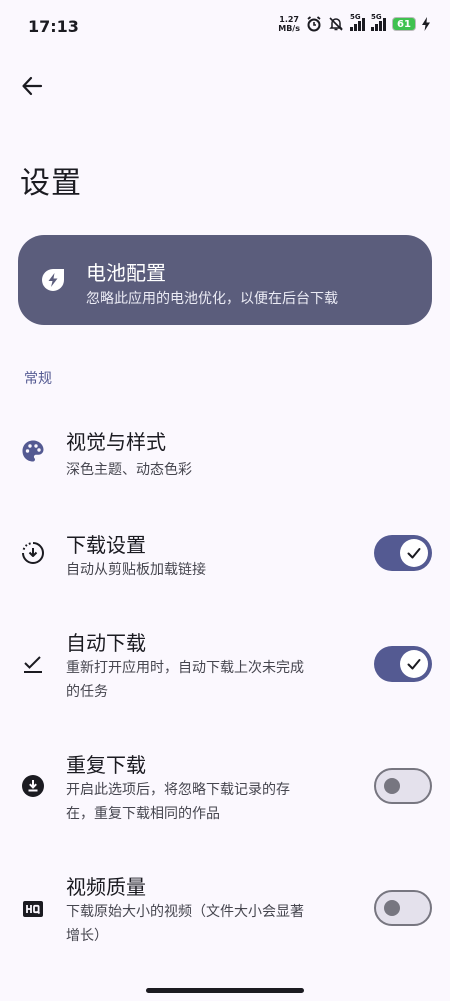 This screenshot has height=1001, width=450. Describe the element at coordinates (403, 908) in the screenshot. I see `video-quality-toggle` at that location.